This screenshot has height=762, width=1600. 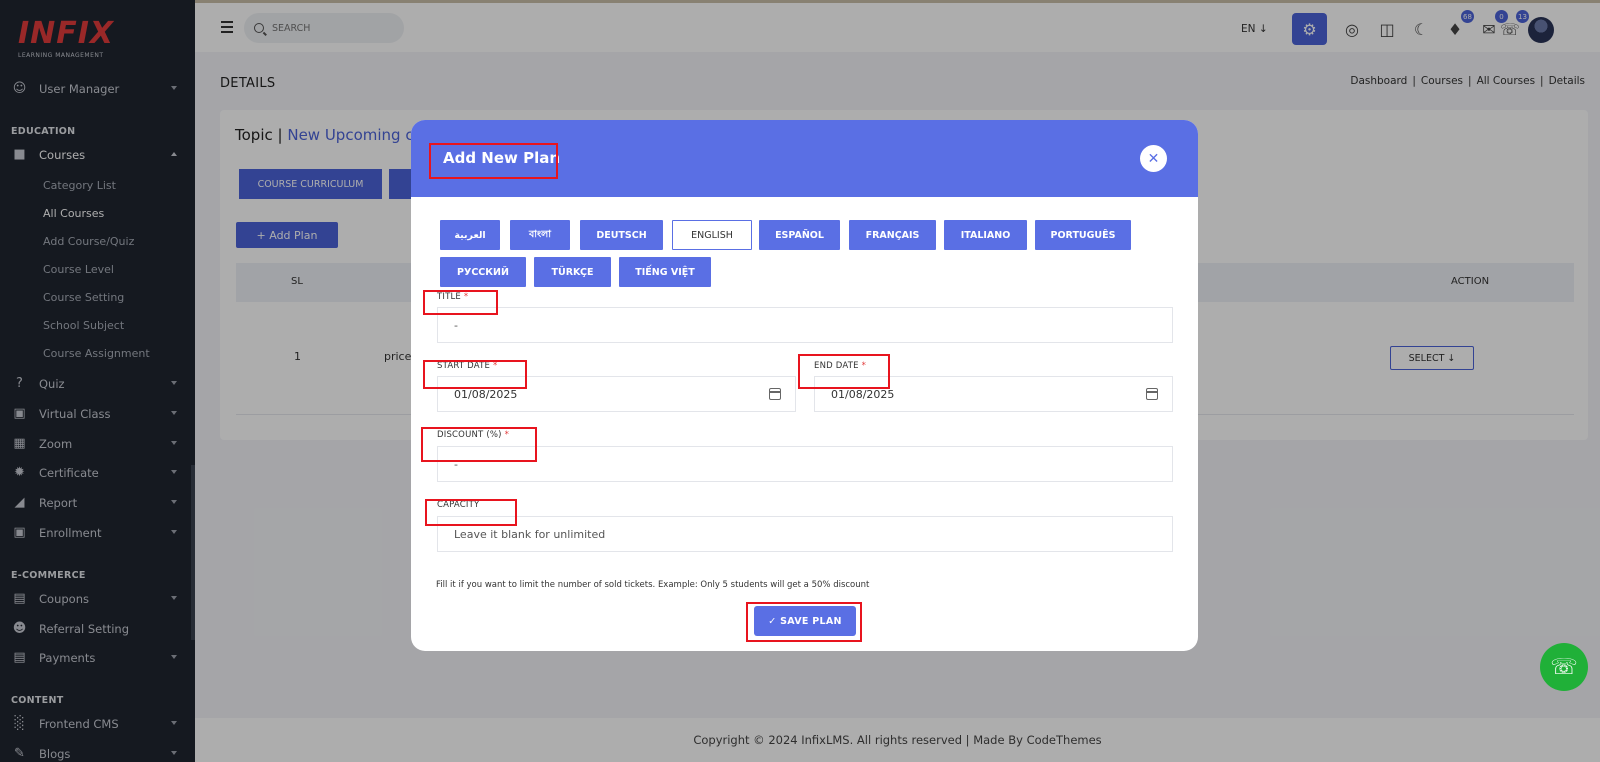 I want to click on lang-tab-arabic: العربية, so click(x=470, y=235).